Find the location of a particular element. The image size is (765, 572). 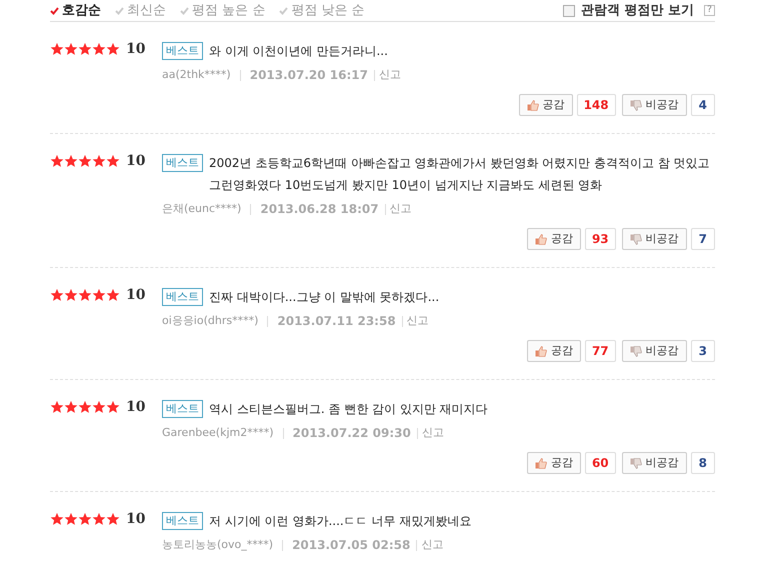

dislike-count: 4 is located at coordinates (702, 105).